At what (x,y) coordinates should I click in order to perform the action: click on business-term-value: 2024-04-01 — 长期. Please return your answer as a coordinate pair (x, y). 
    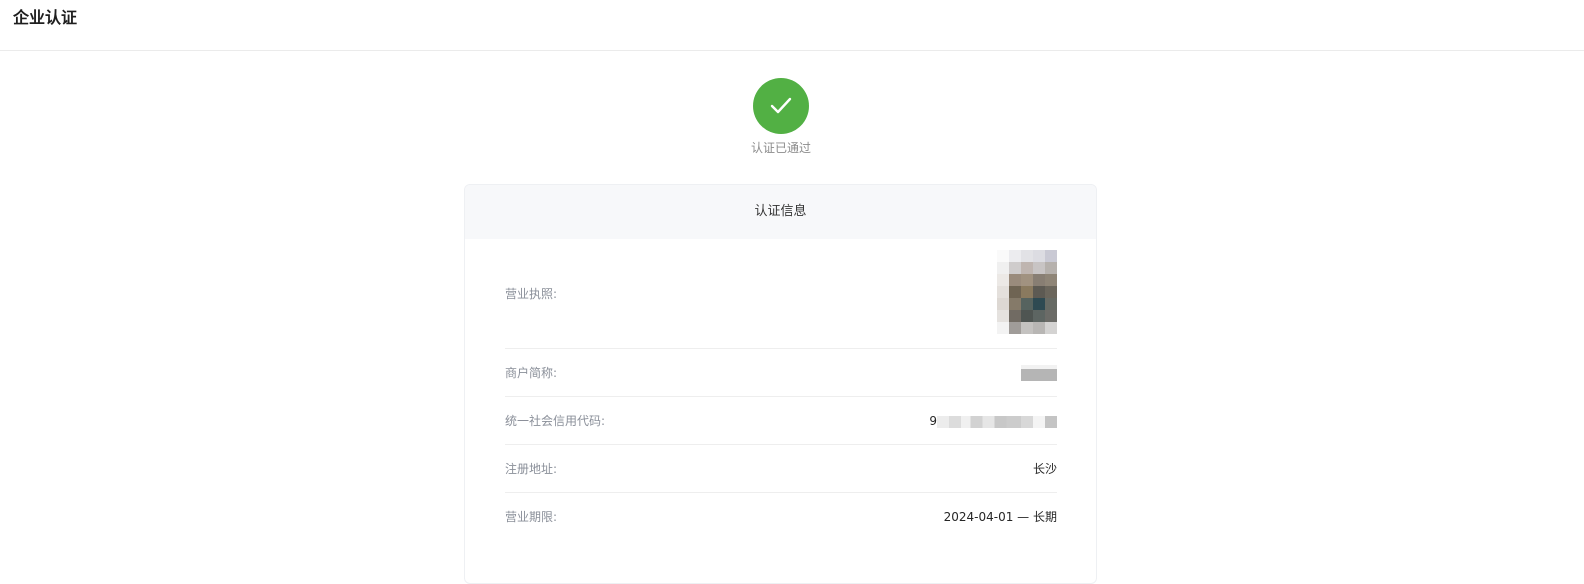
    Looking at the image, I should click on (1000, 517).